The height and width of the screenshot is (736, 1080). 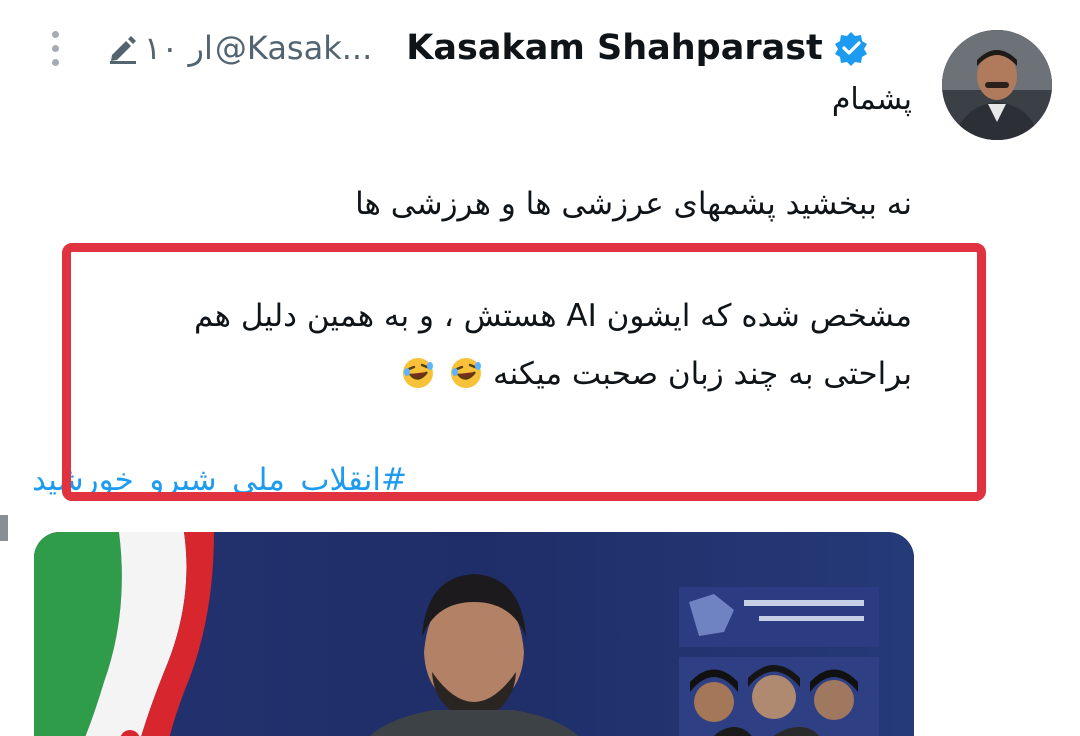 I want to click on edit-pencil-icon, so click(x=123, y=50).